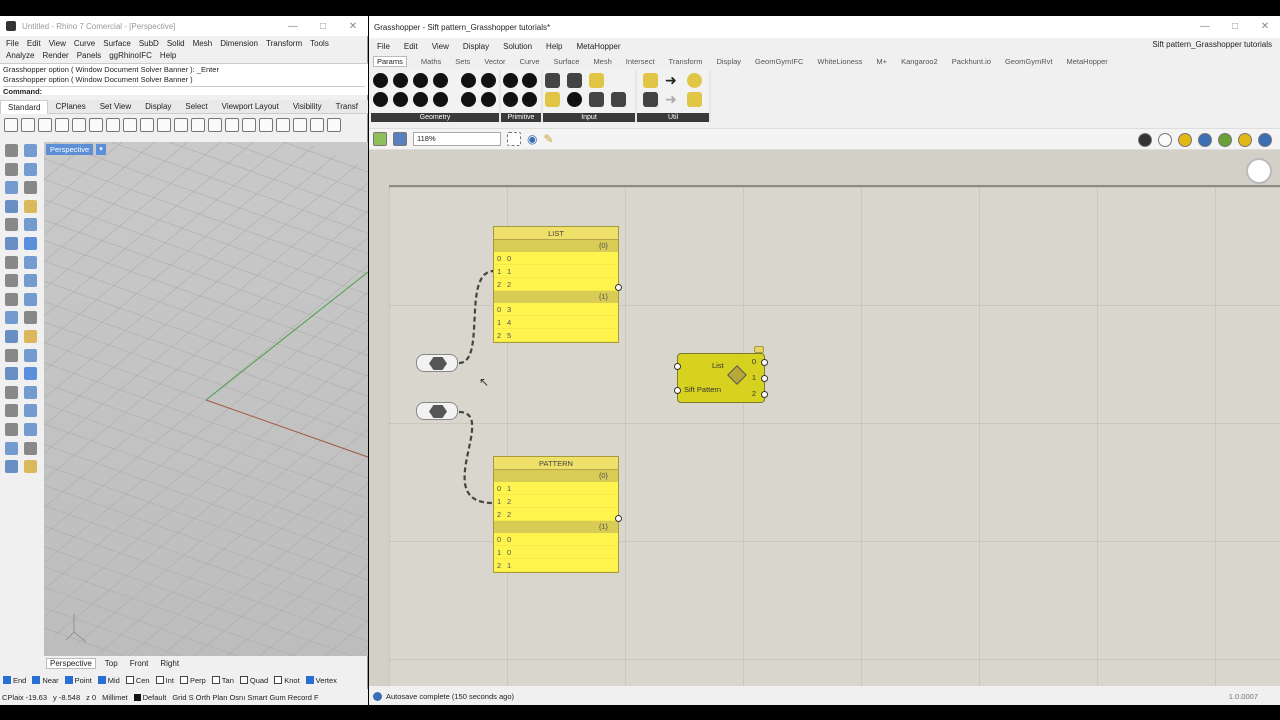 This screenshot has height=720, width=1280. I want to click on new-file-icon, so click(11, 125).